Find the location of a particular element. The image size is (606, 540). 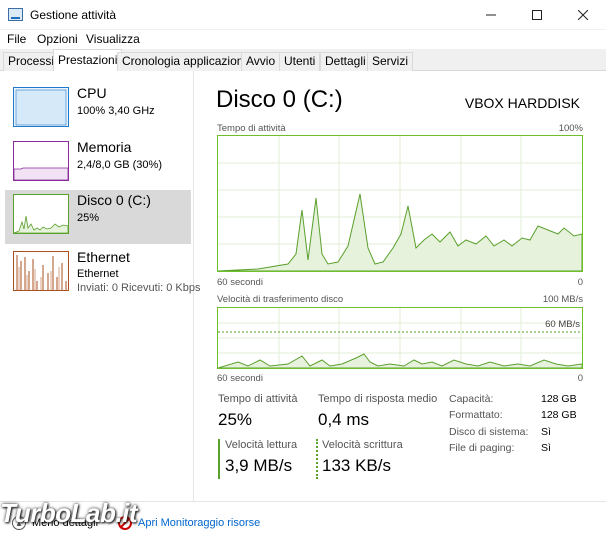

watermark-logo: TurboLab.it is located at coordinates (69, 513).